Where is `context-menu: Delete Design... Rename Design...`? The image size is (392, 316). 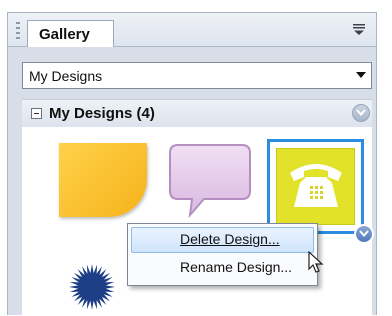 context-menu: Delete Design... Rename Design... is located at coordinates (222, 254).